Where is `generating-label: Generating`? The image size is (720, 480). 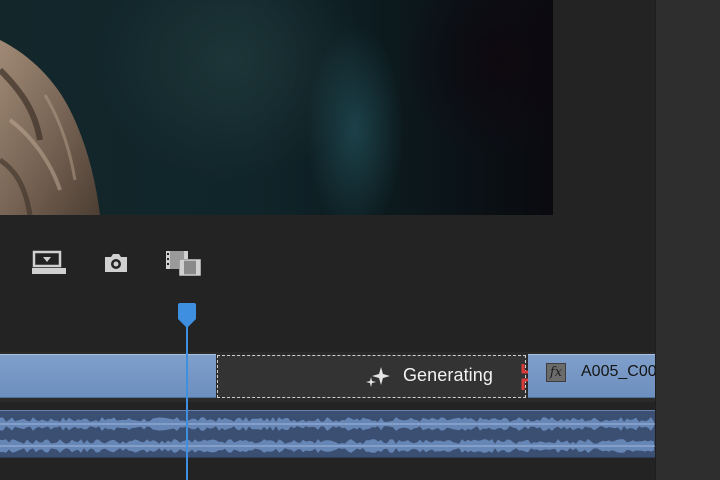
generating-label: Generating is located at coordinates (447, 375).